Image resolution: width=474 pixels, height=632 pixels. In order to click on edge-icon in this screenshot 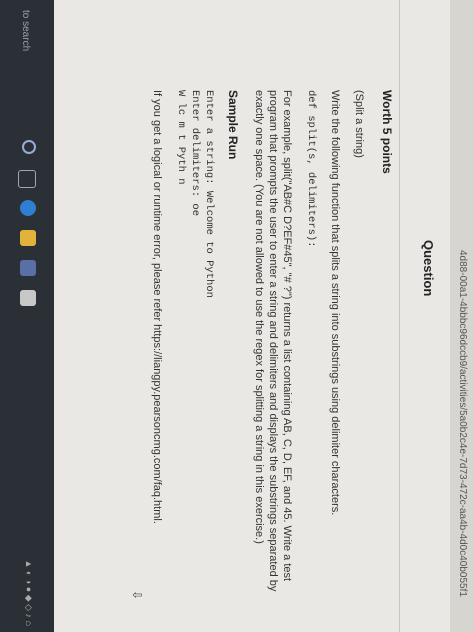, I will do `click(28, 208)`.